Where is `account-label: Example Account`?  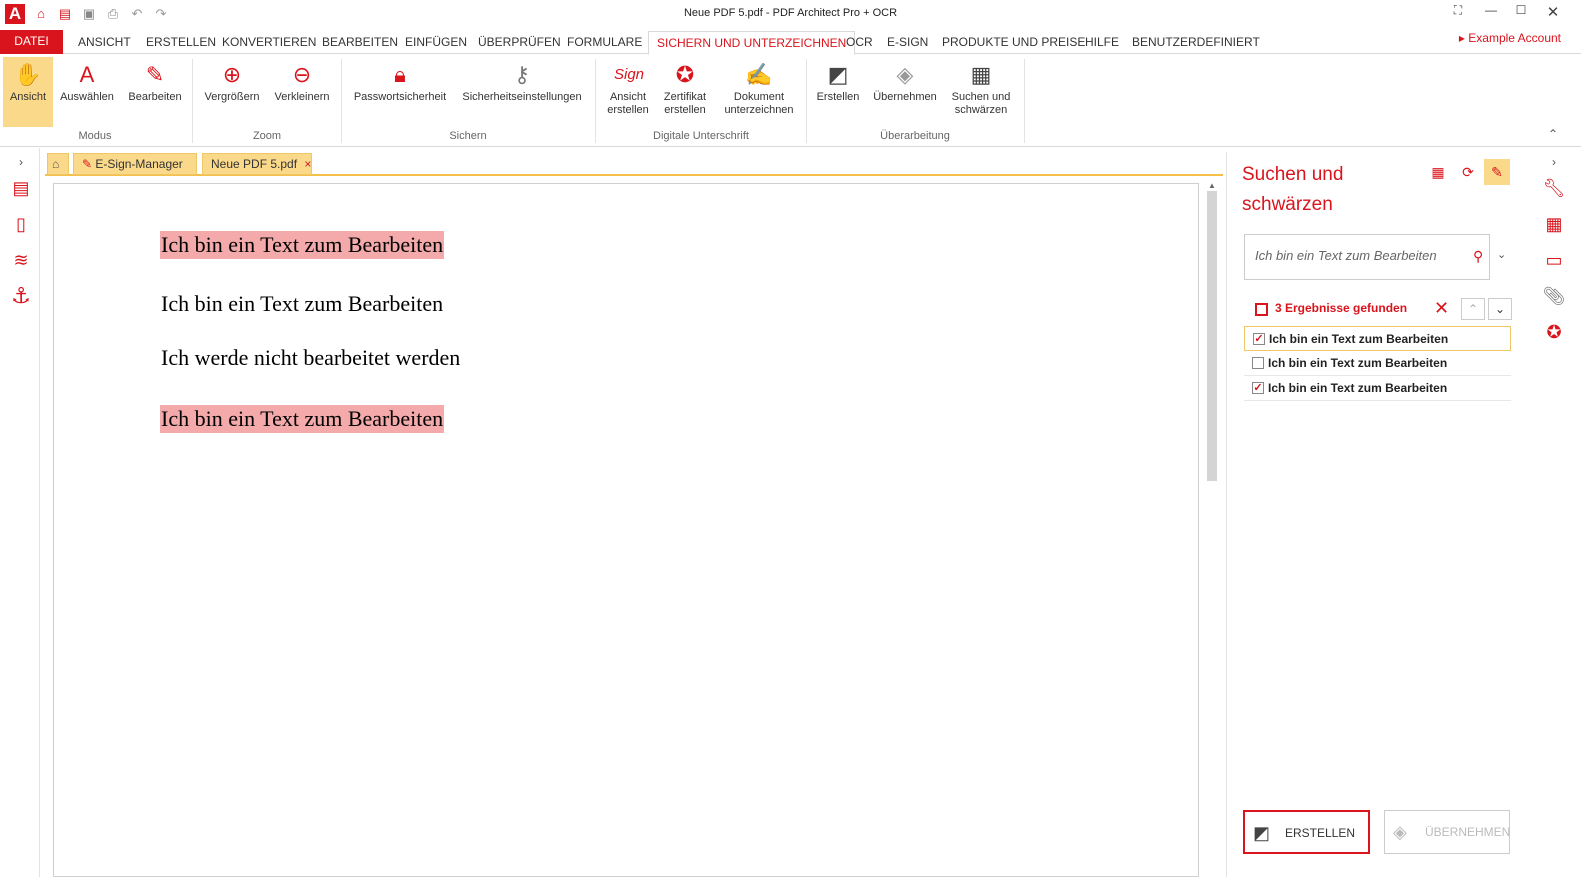
account-label: Example Account is located at coordinates (1514, 38).